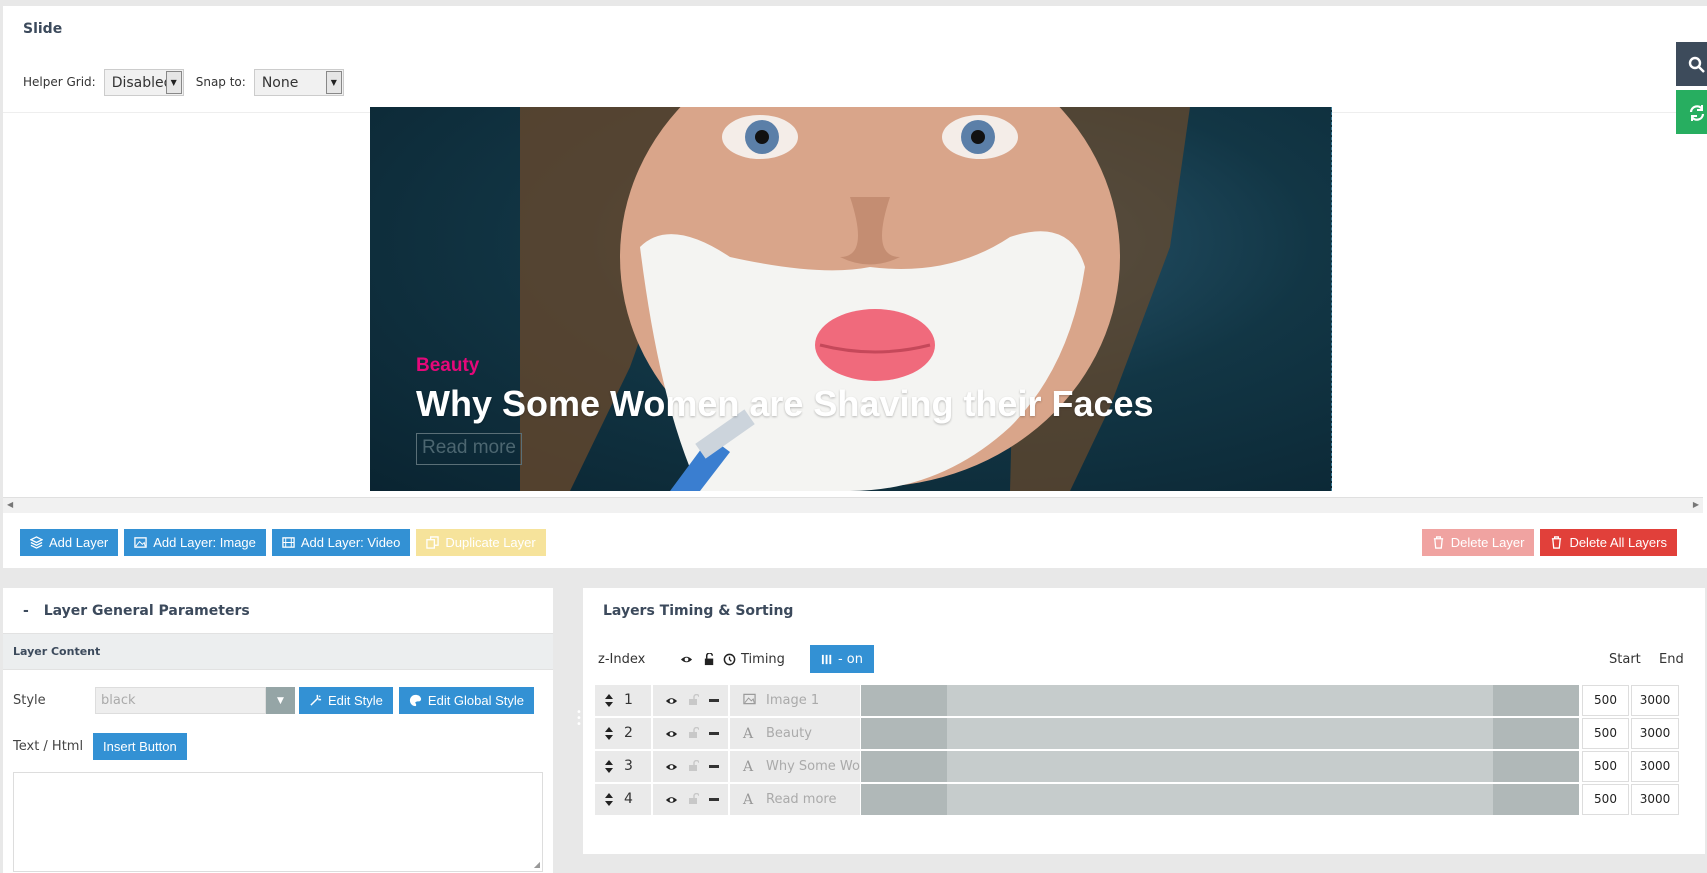  Describe the element at coordinates (1331, 299) in the screenshot. I see `canvas-guide` at that location.